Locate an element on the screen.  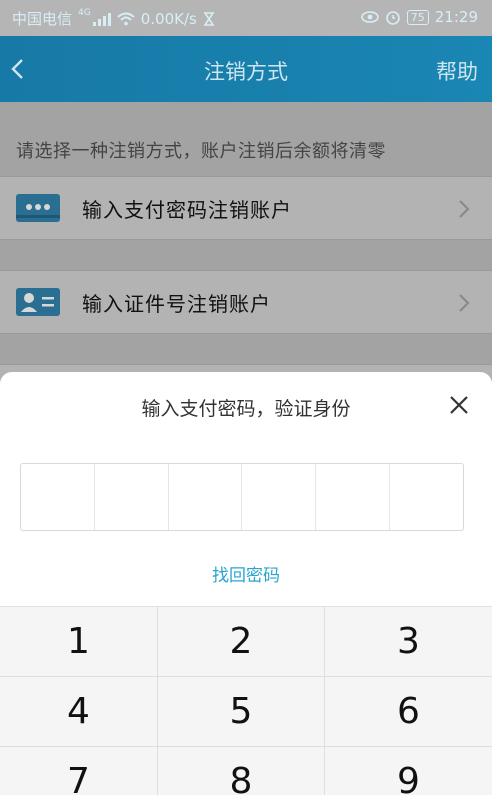
option-id-cancel: 输入证件号注销账户 is located at coordinates (246, 302).